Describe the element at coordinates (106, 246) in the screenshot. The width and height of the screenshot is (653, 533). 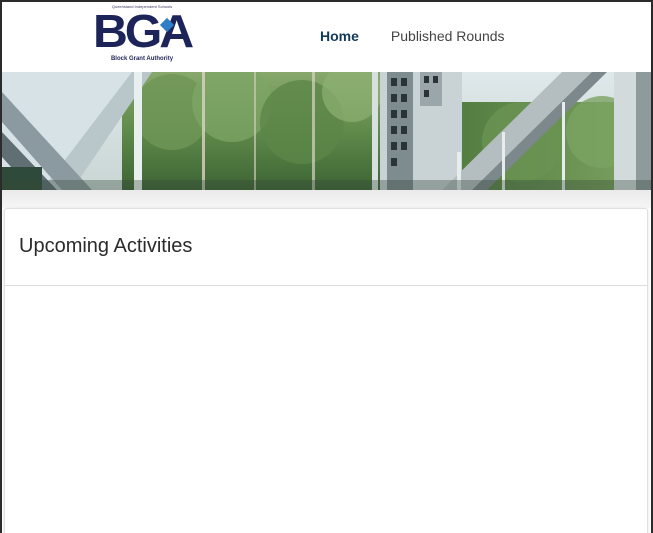
I see `upcoming-activities-title: Upcoming Activities` at that location.